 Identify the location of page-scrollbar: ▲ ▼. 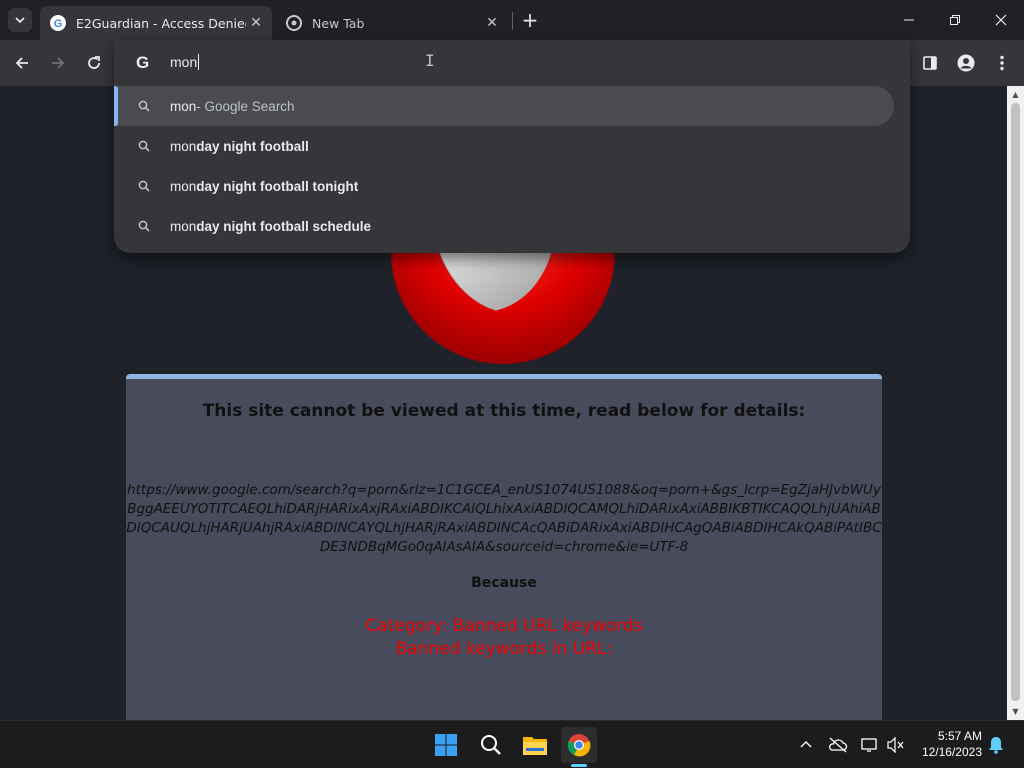
(1015, 403).